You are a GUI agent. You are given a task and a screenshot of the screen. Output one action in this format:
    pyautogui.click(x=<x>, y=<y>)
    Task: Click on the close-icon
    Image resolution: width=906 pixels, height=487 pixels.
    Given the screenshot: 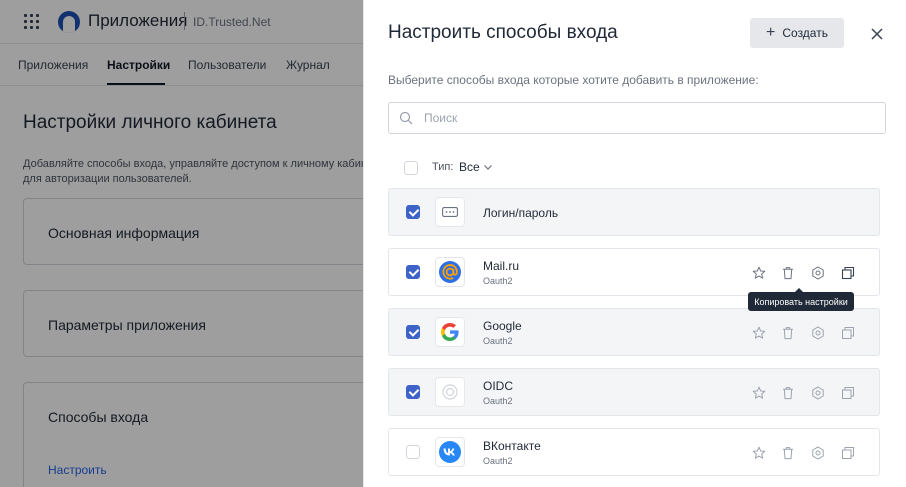 What is the action you would take?
    pyautogui.click(x=877, y=34)
    